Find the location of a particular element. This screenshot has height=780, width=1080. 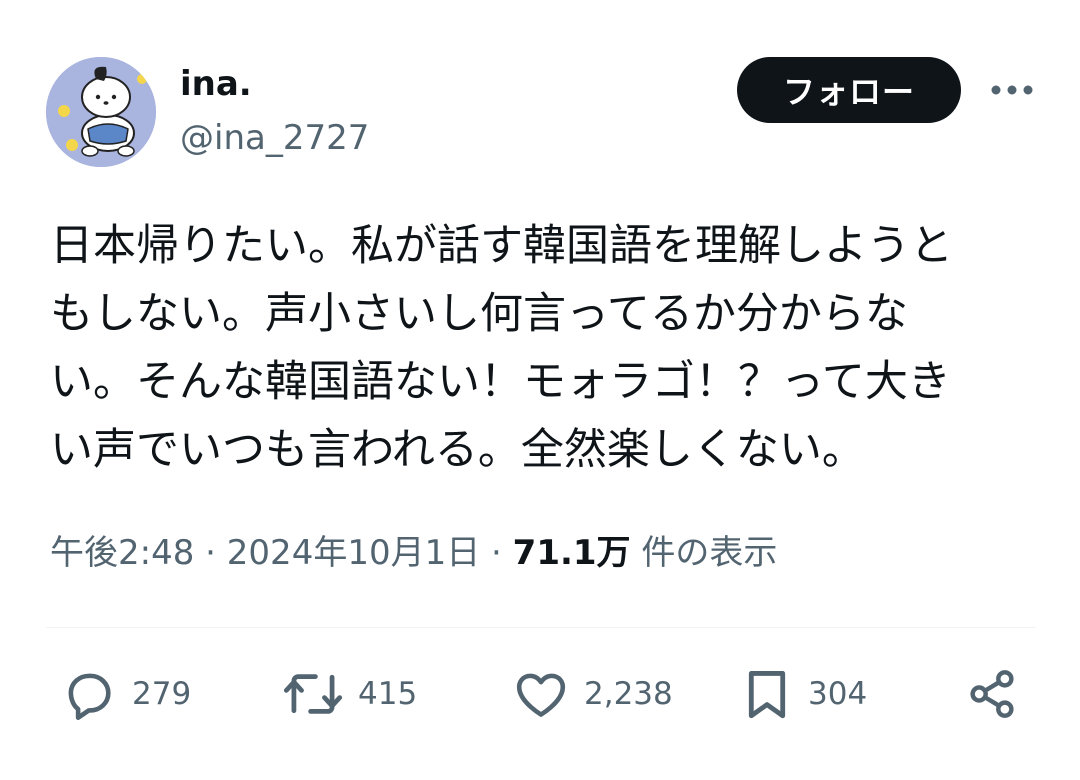

divider is located at coordinates (541, 627).